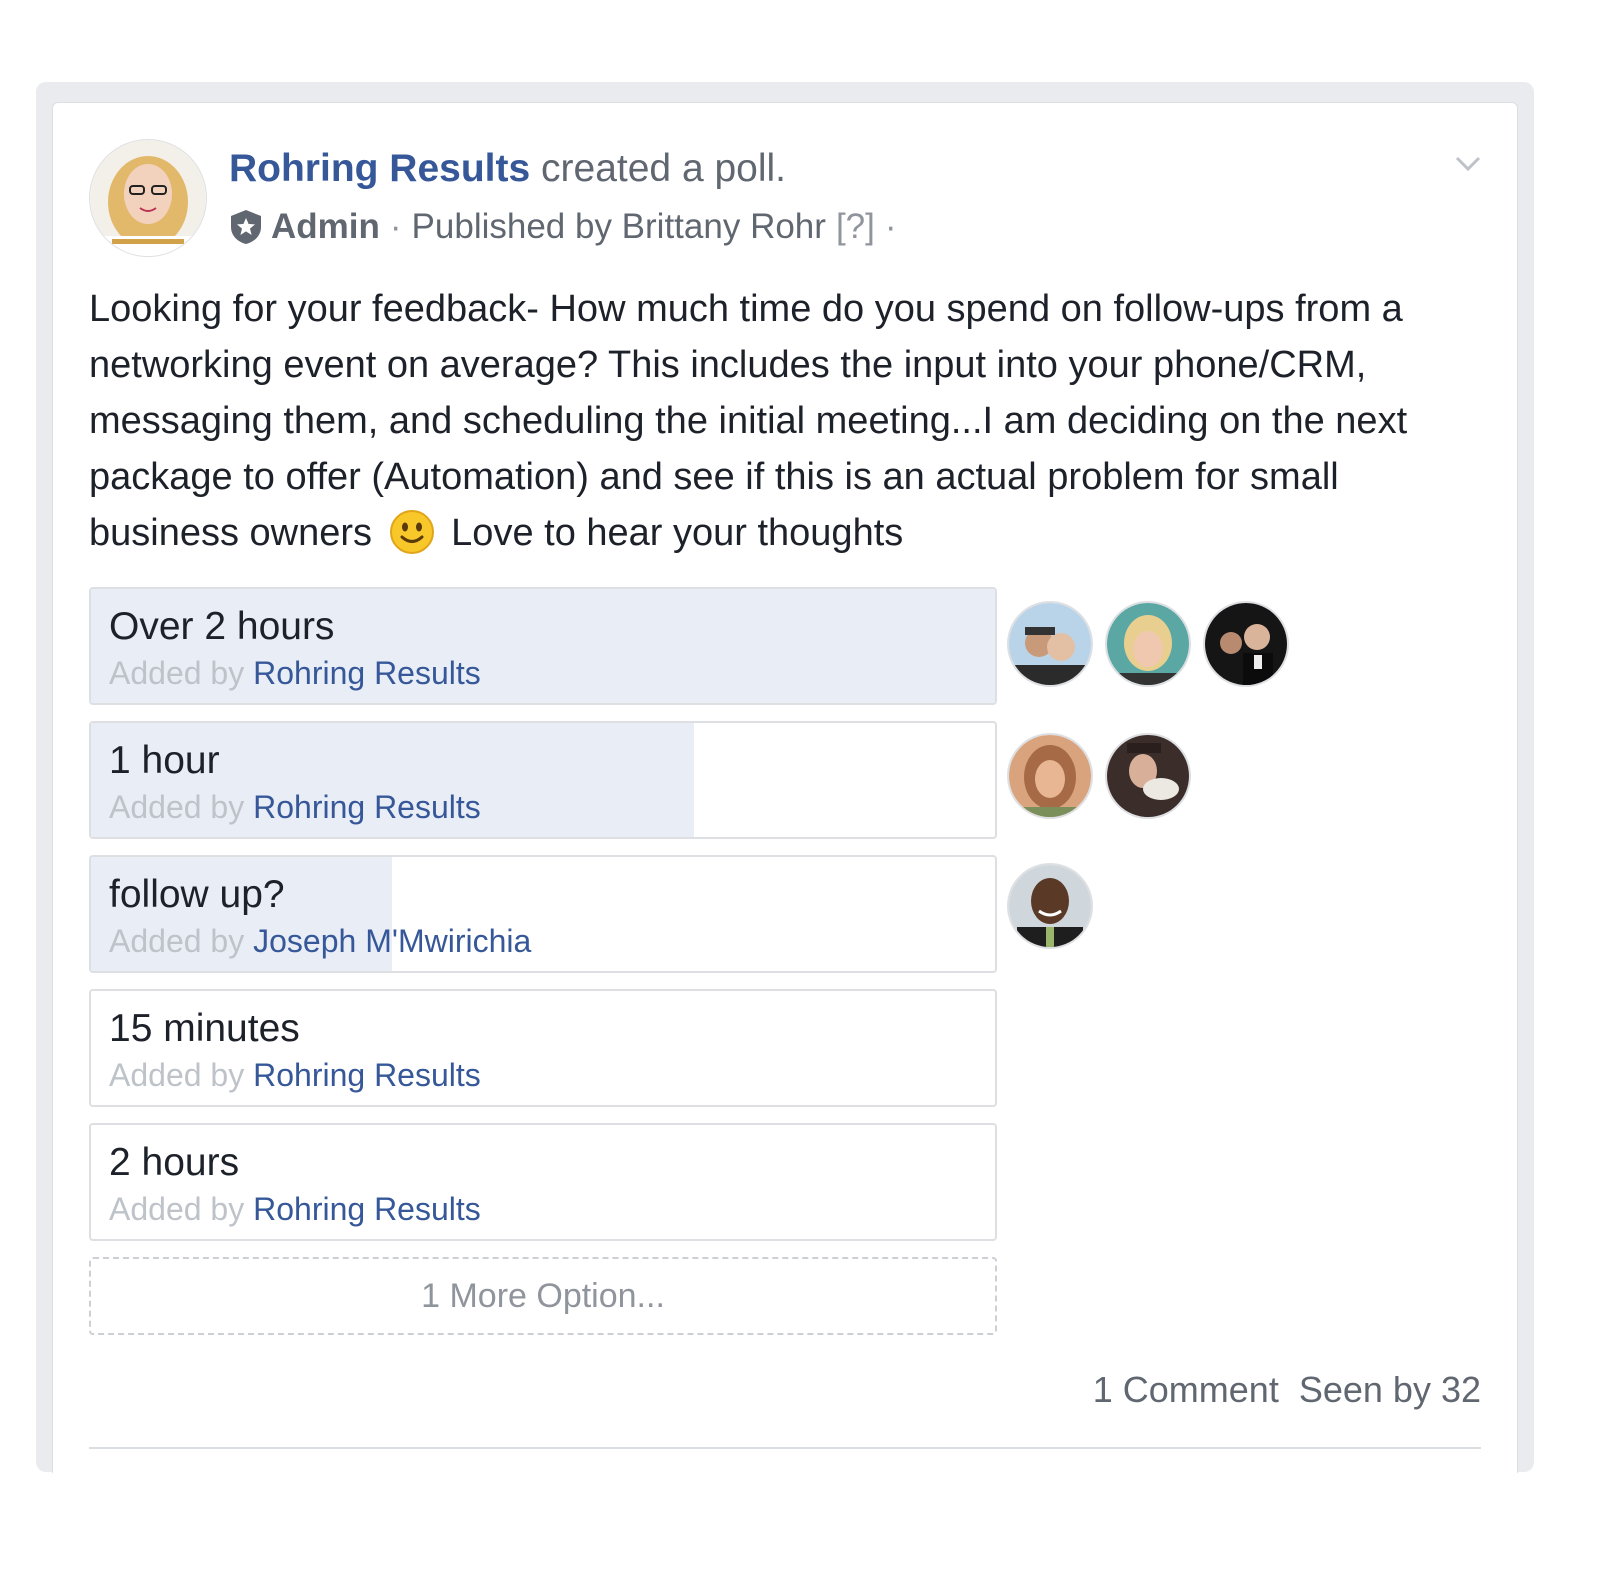  Describe the element at coordinates (543, 1182) in the screenshot. I see `poll-option: 2 hours Added by Rohring Results` at that location.